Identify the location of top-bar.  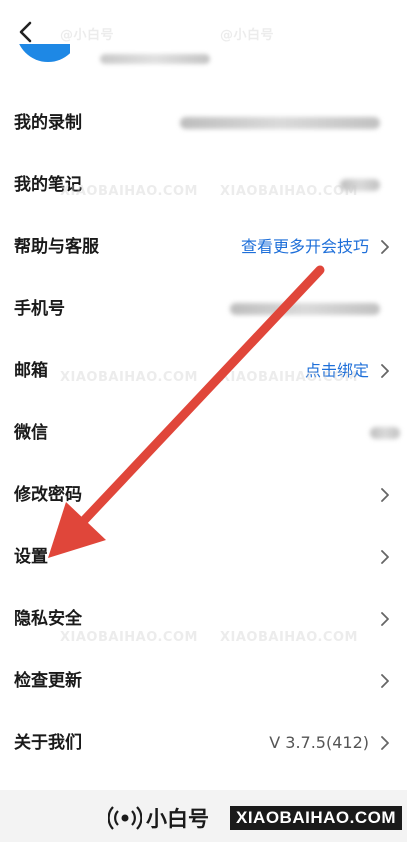
(203, 41).